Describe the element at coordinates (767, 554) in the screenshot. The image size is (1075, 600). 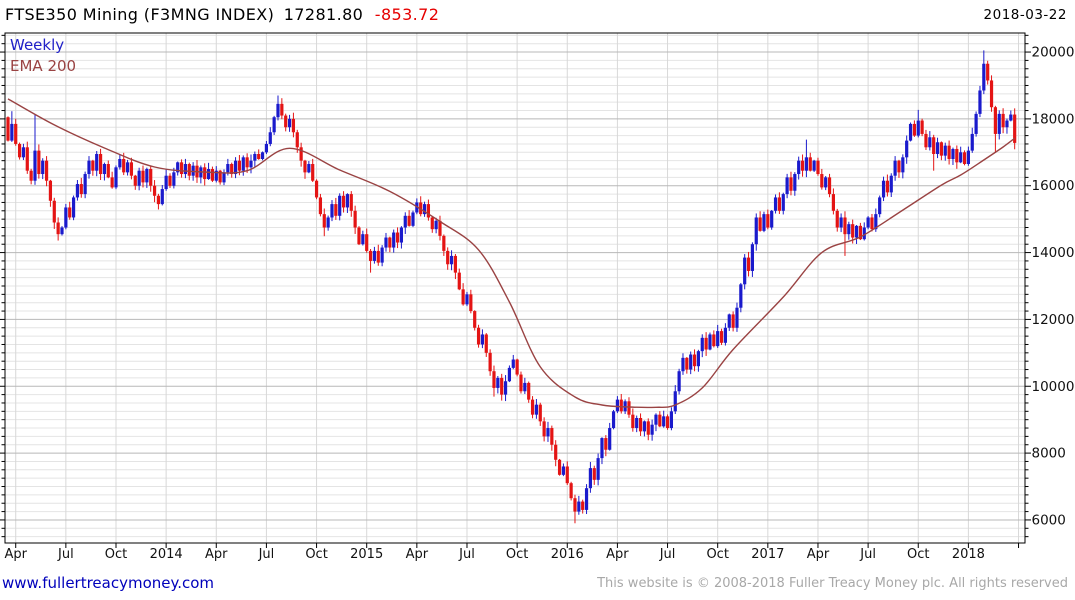
I see `svg-text: 2017` at that location.